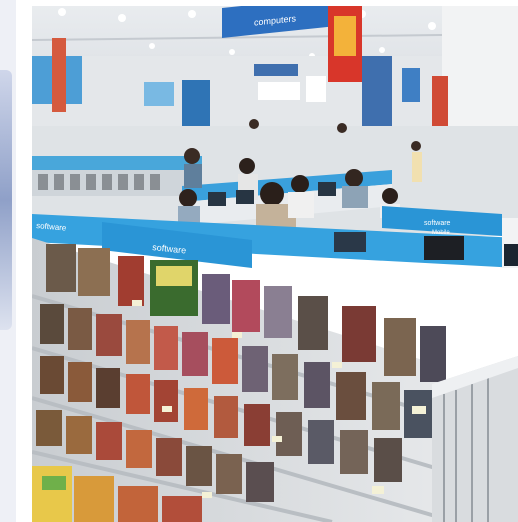 The image size is (518, 522). What do you see at coordinates (6, 200) in the screenshot?
I see `left-neighbor-blue-shape` at bounding box center [6, 200].